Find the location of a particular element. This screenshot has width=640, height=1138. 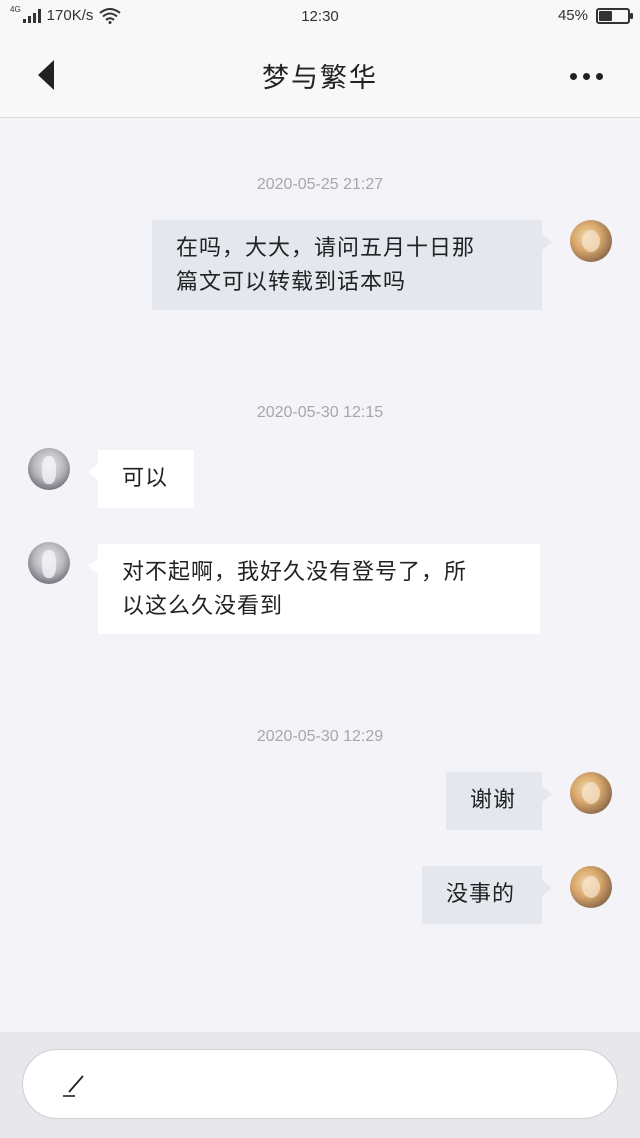

message-line: 谢谢 is located at coordinates (493, 800).